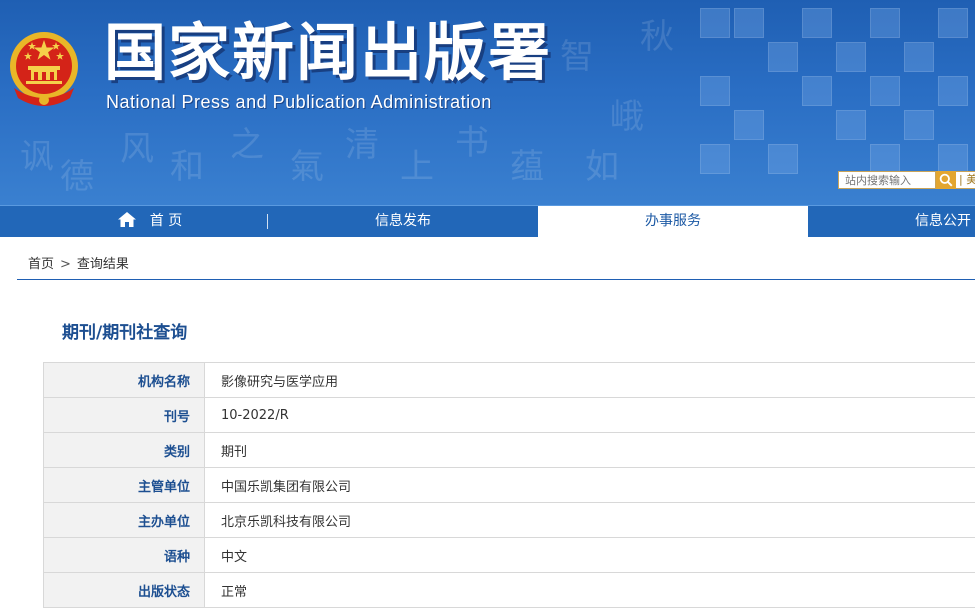 The image size is (975, 616). Describe the element at coordinates (124, 485) in the screenshot. I see `field-label: 主管单位` at that location.